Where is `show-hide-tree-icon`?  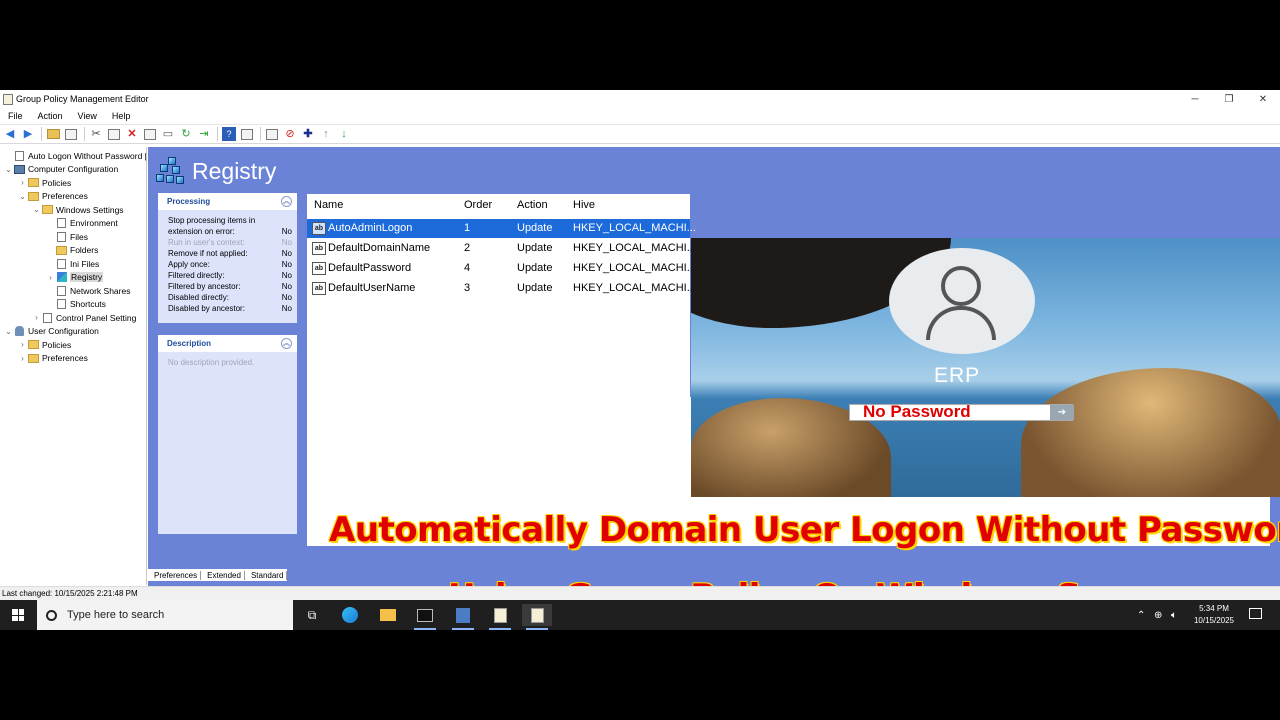
show-hide-tree-icon is located at coordinates (71, 134).